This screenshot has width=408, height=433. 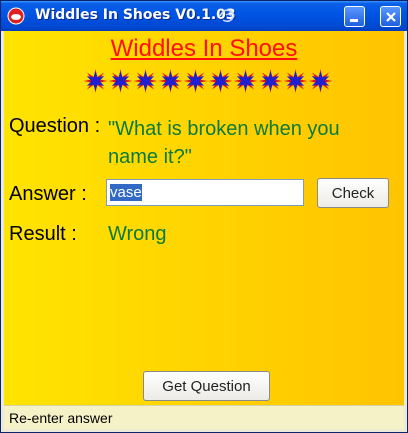 What do you see at coordinates (61, 418) in the screenshot?
I see `status-text: Re-enter answer` at bounding box center [61, 418].